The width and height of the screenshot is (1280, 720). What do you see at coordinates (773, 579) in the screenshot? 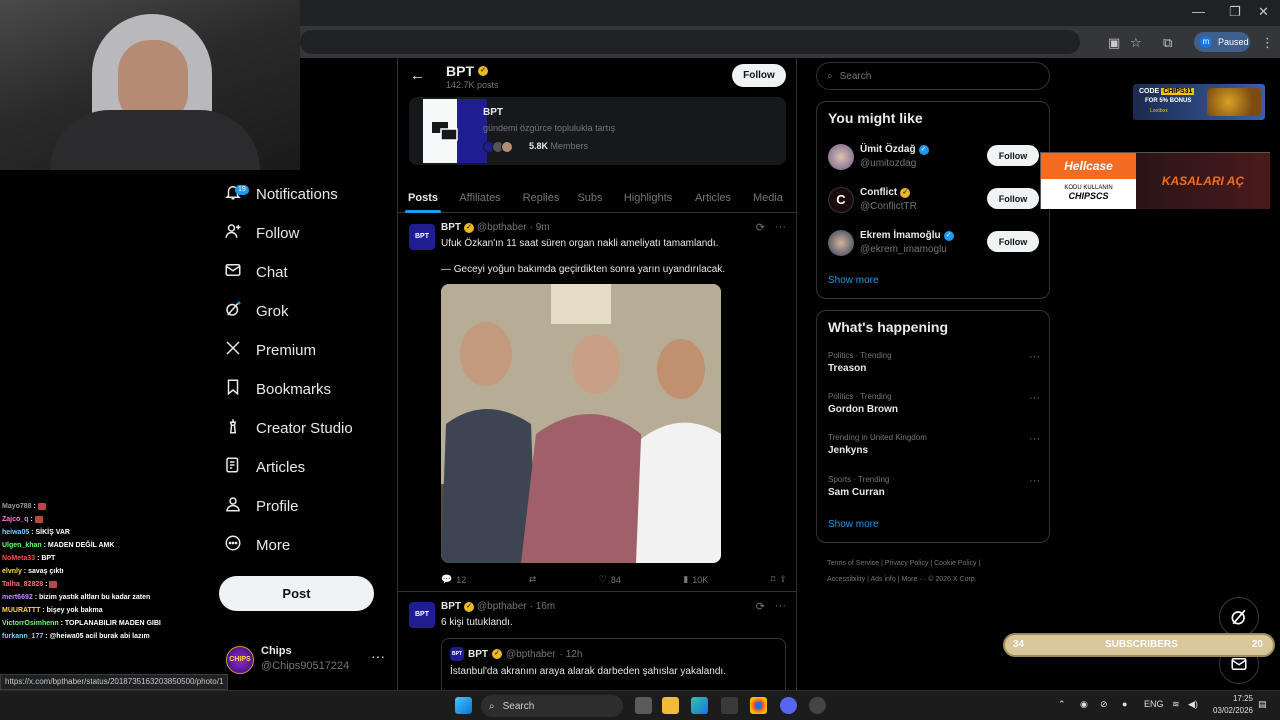
I see `bookmark-icon: ⌑` at bounding box center [773, 579].